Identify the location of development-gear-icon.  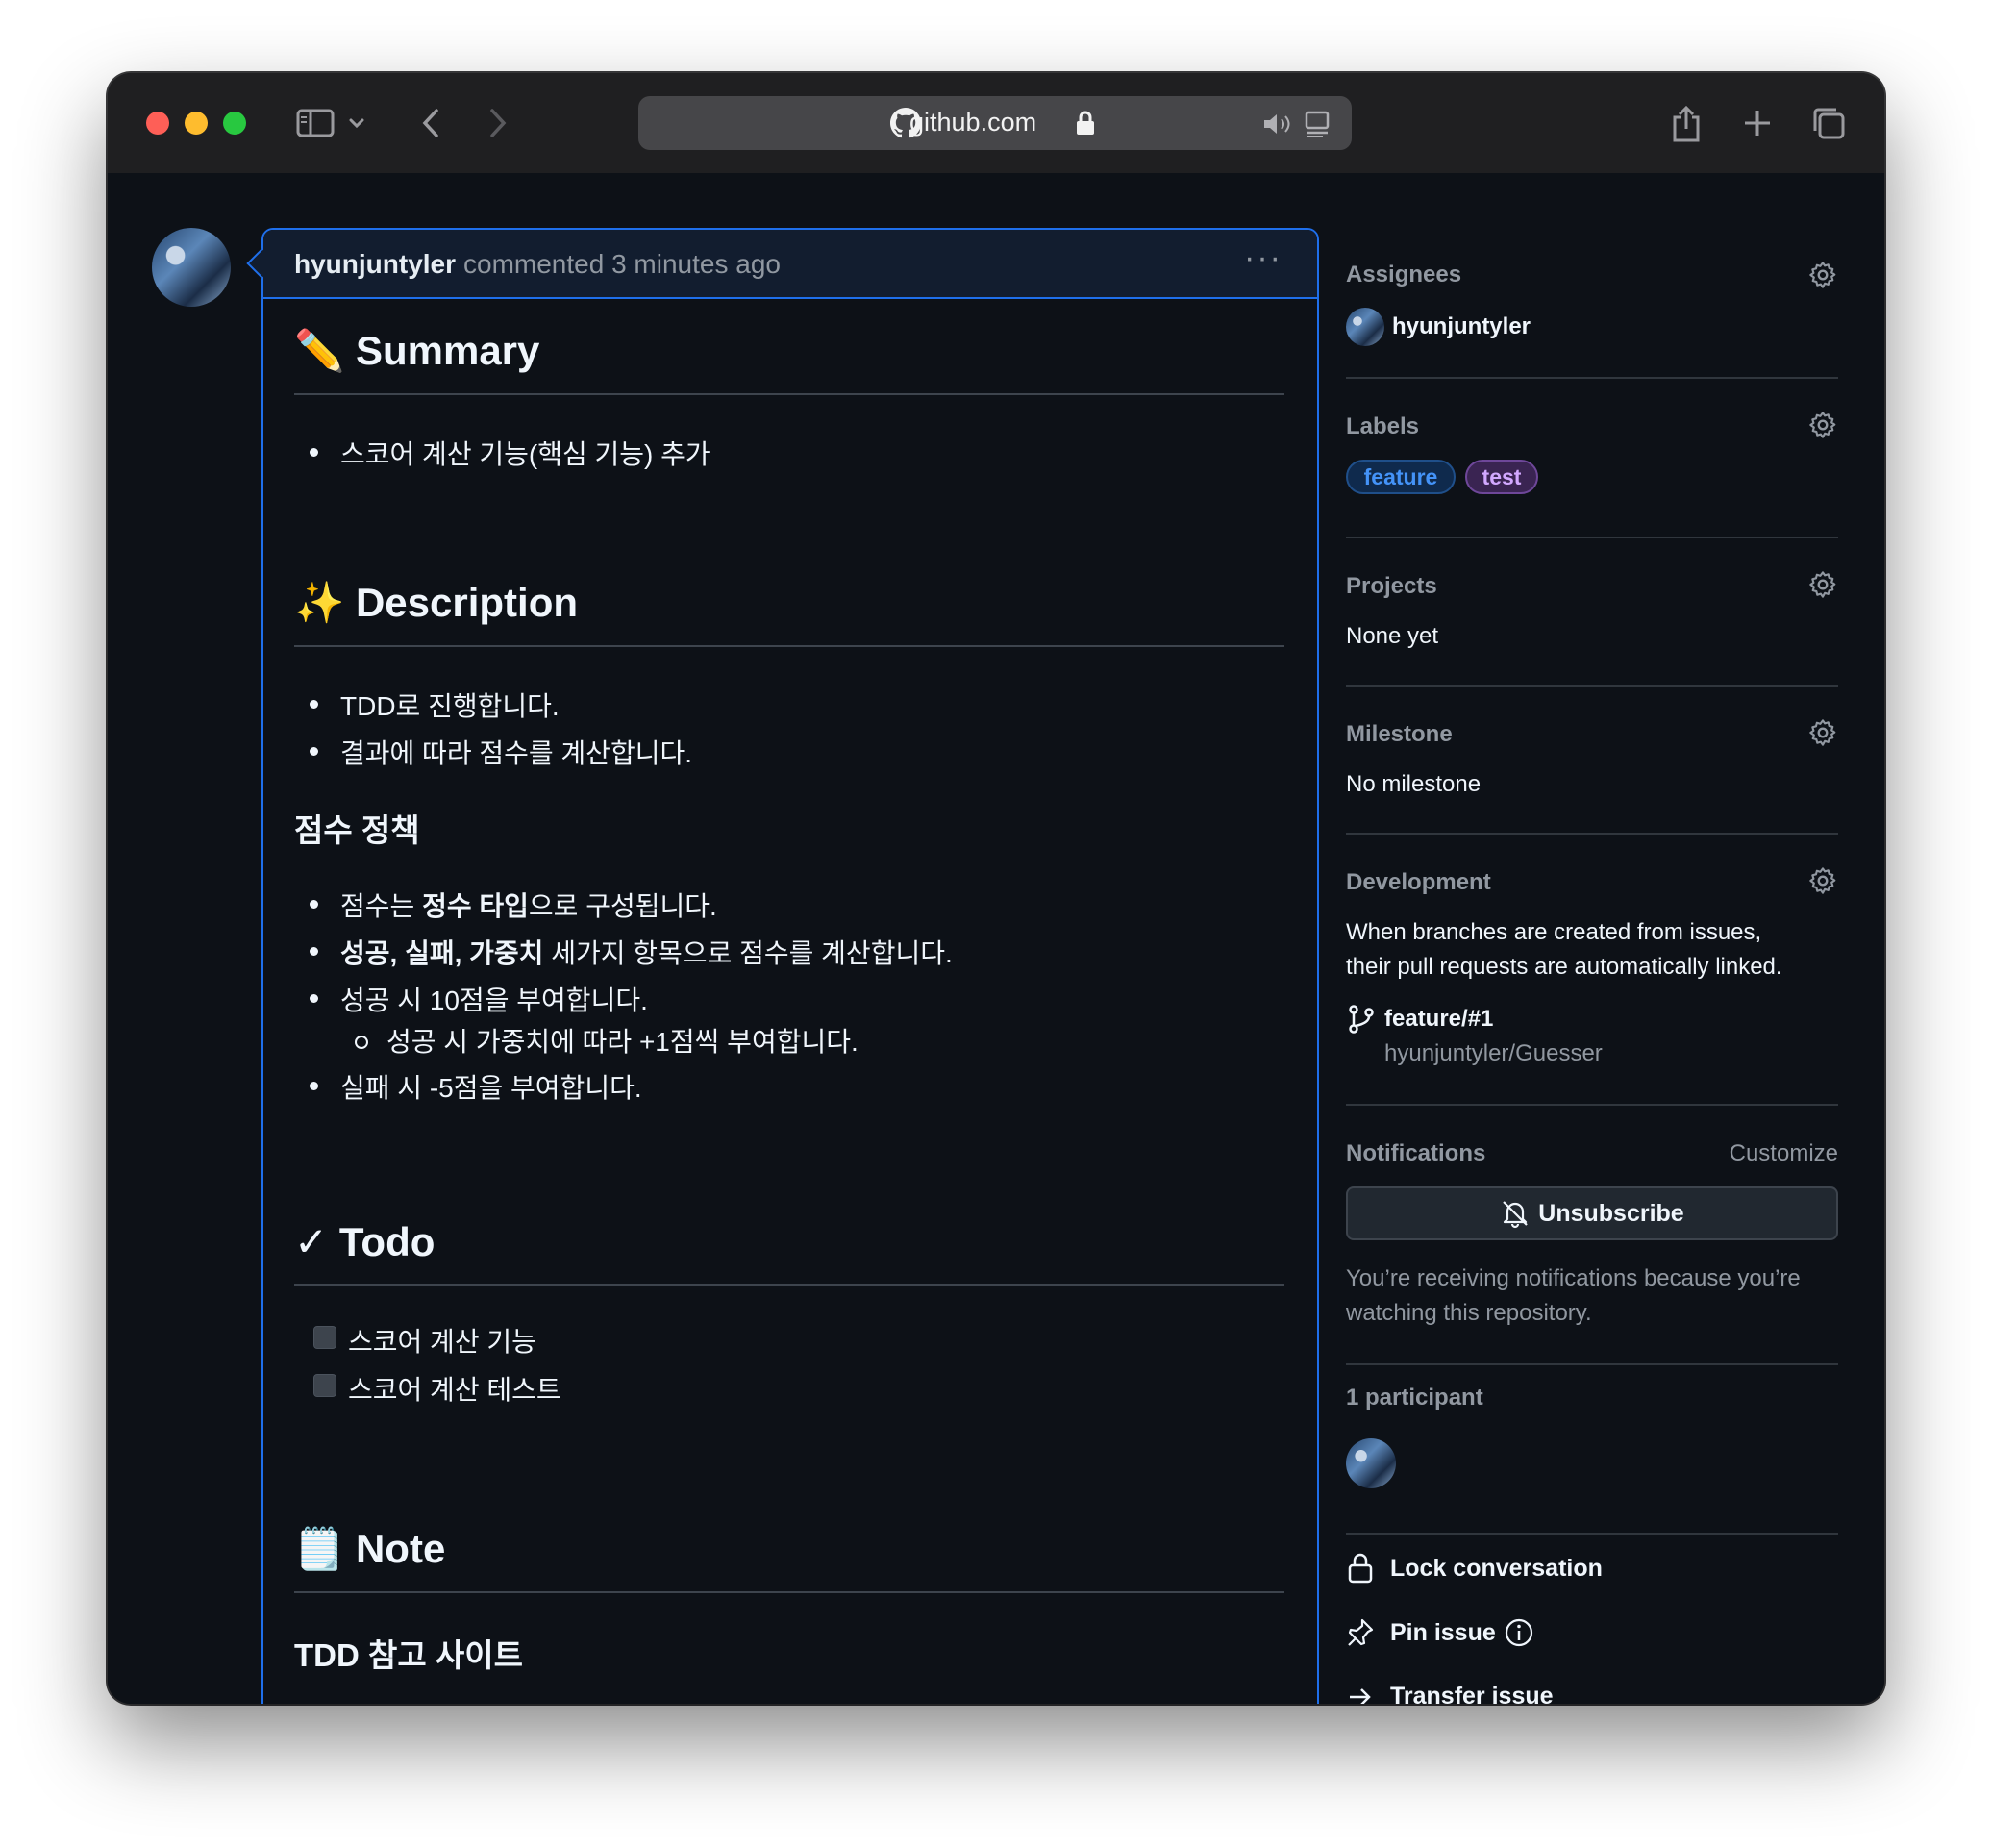
(1822, 880).